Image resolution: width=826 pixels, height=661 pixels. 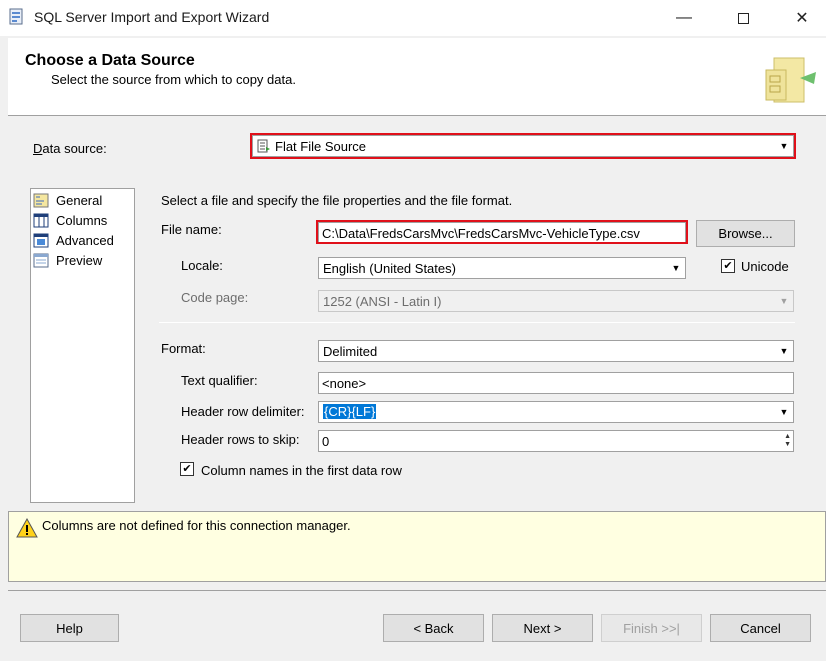 I want to click on maximize-button, so click(x=743, y=18).